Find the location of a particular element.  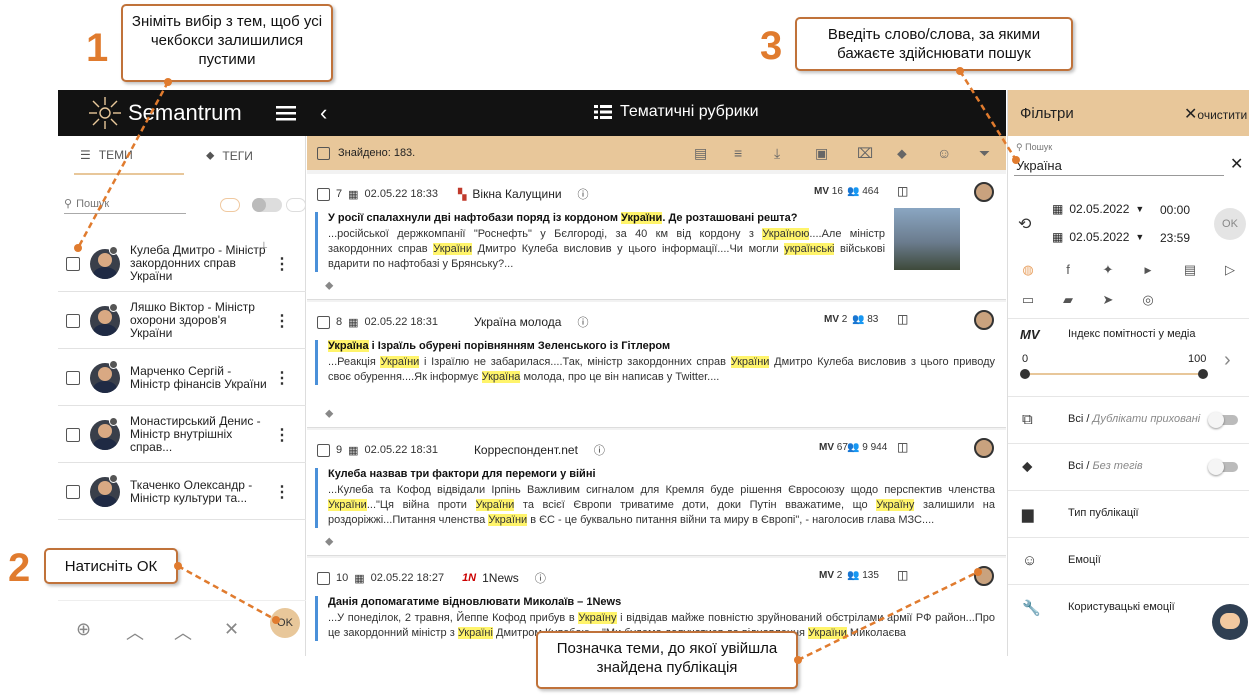

time-from-field: 00:00 is located at coordinates (1175, 210).